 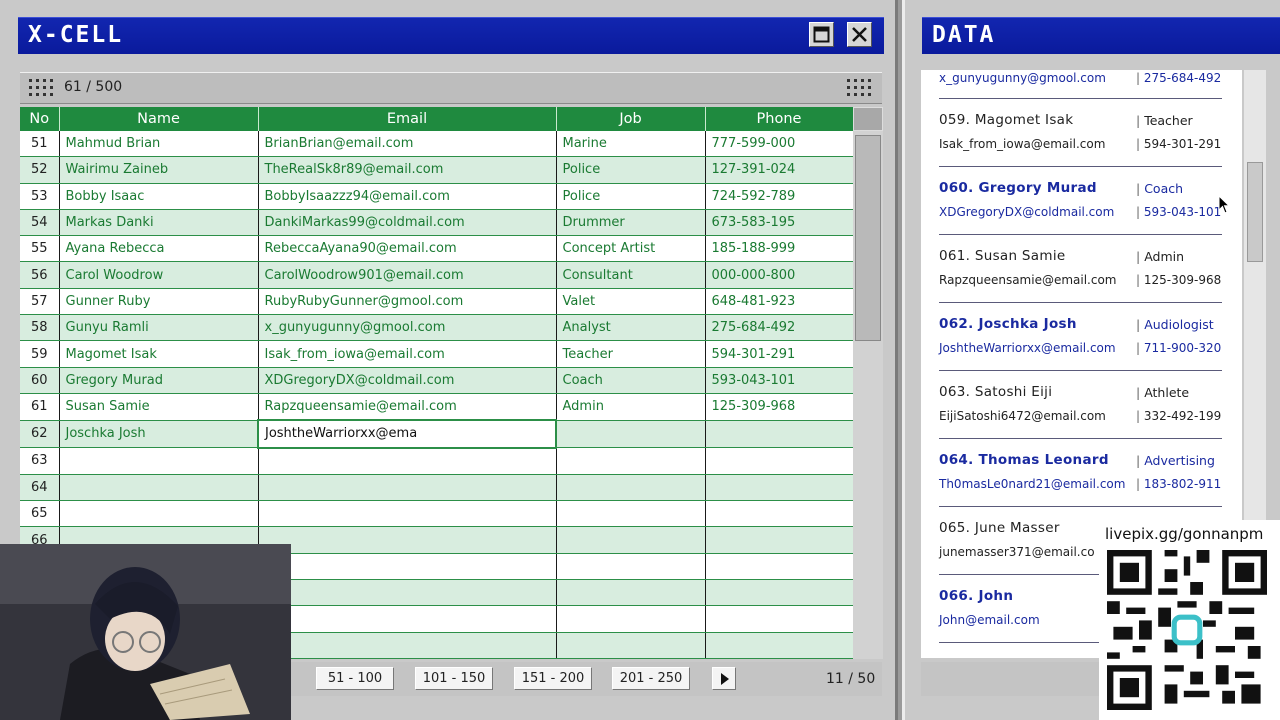 I want to click on column-header-no: No, so click(x=40, y=119).